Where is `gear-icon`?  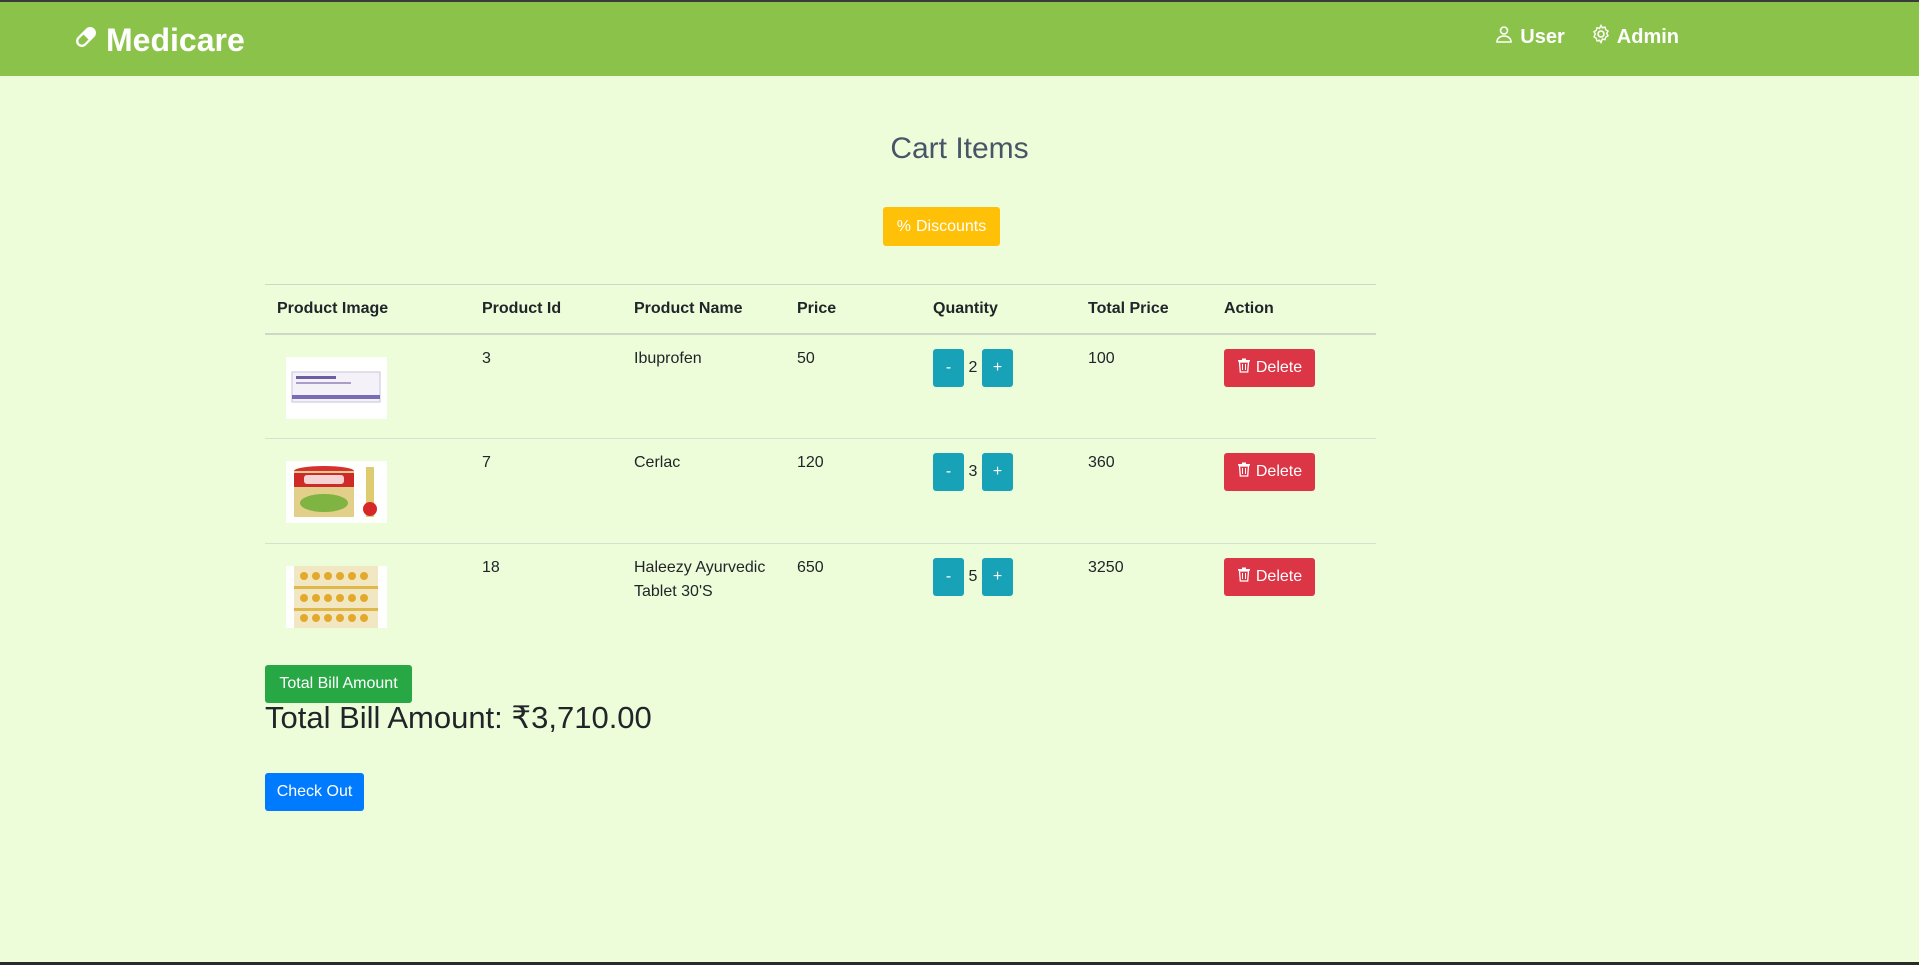 gear-icon is located at coordinates (1601, 37).